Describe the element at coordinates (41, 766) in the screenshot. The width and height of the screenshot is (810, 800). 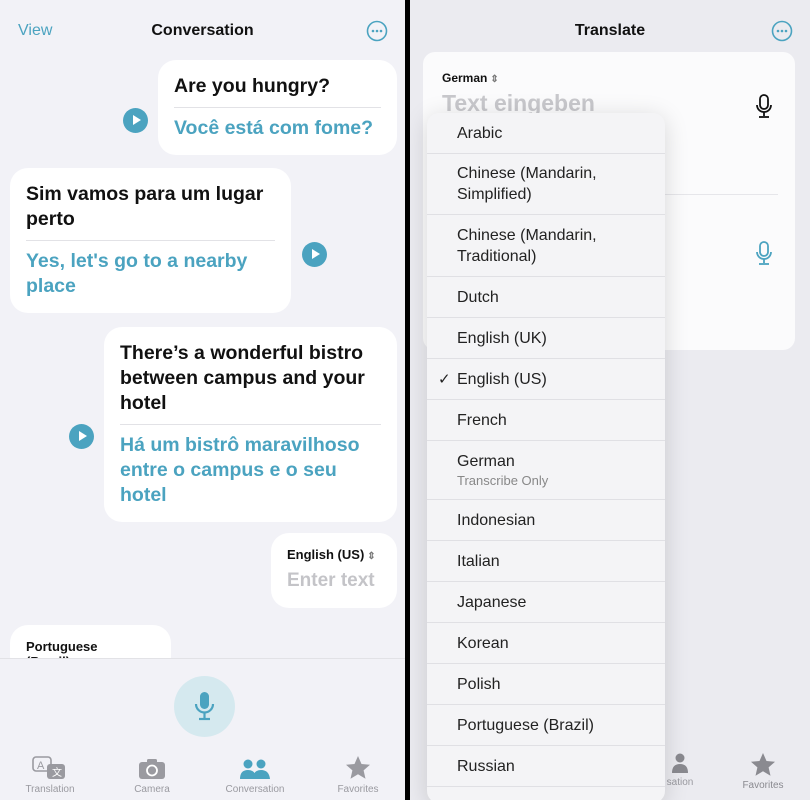
I see `svg-text: A` at that location.